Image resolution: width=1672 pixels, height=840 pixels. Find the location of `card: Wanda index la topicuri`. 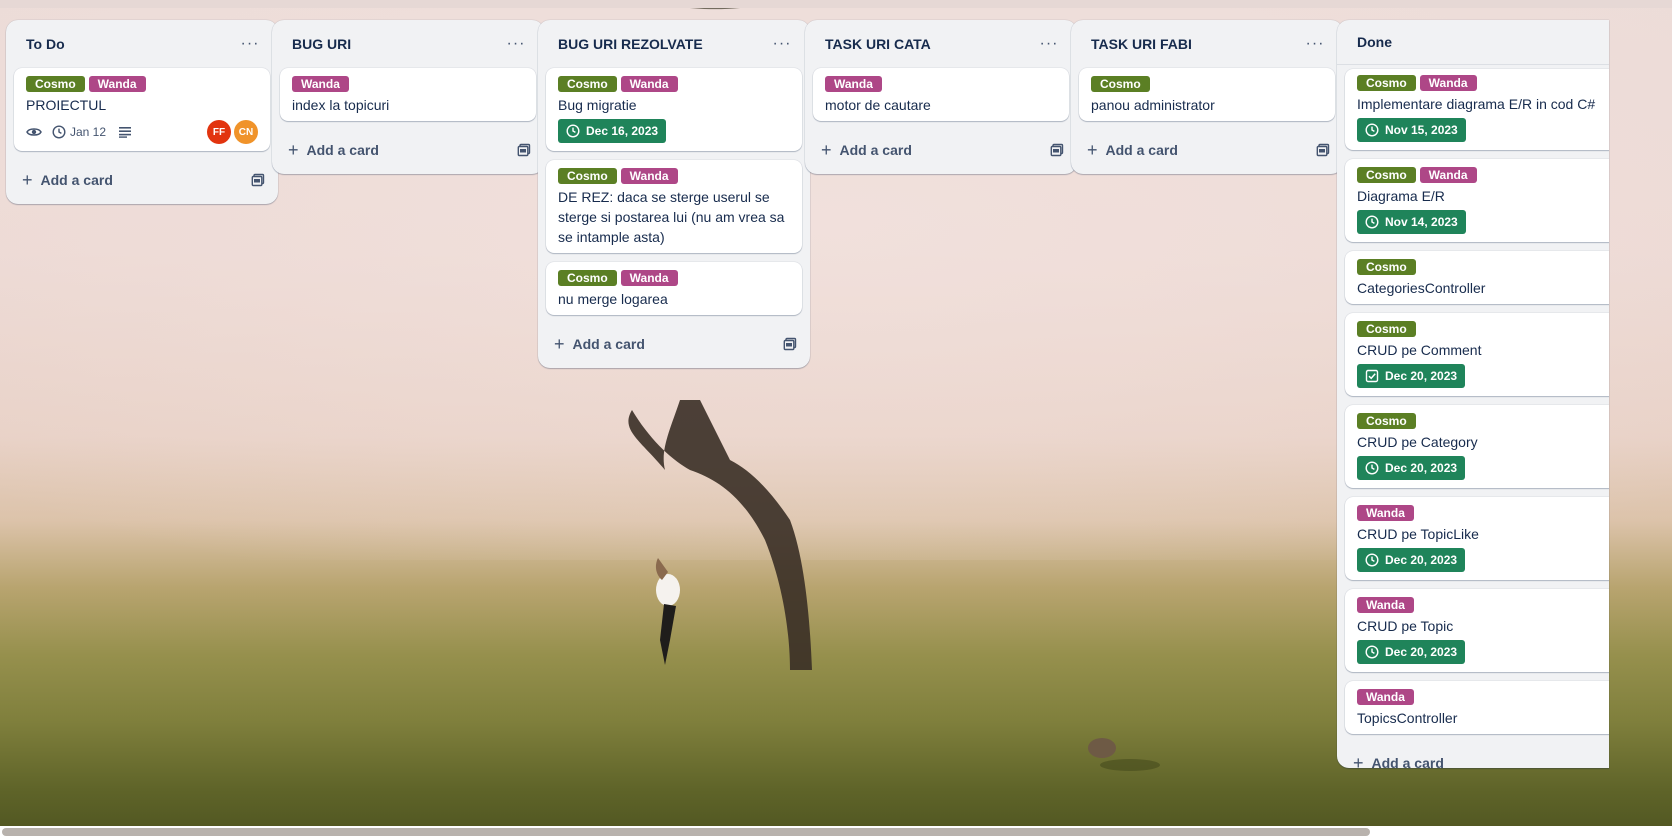

card: Wanda index la topicuri is located at coordinates (408, 94).